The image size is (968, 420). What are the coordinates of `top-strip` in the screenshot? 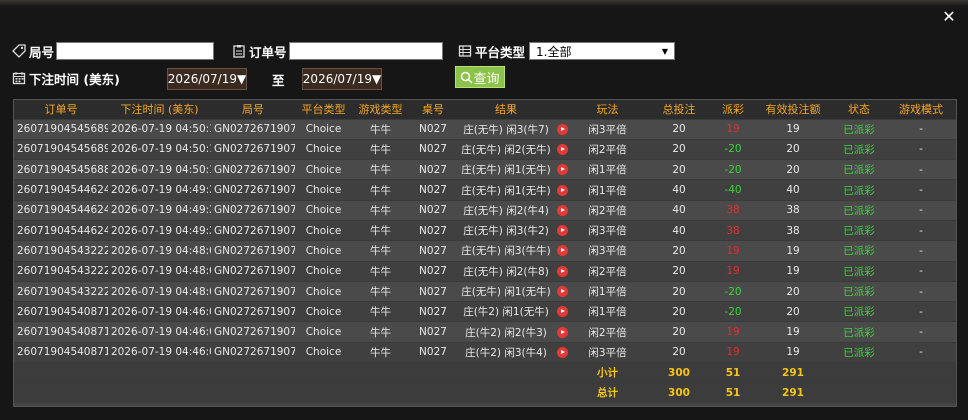 It's located at (484, 3).